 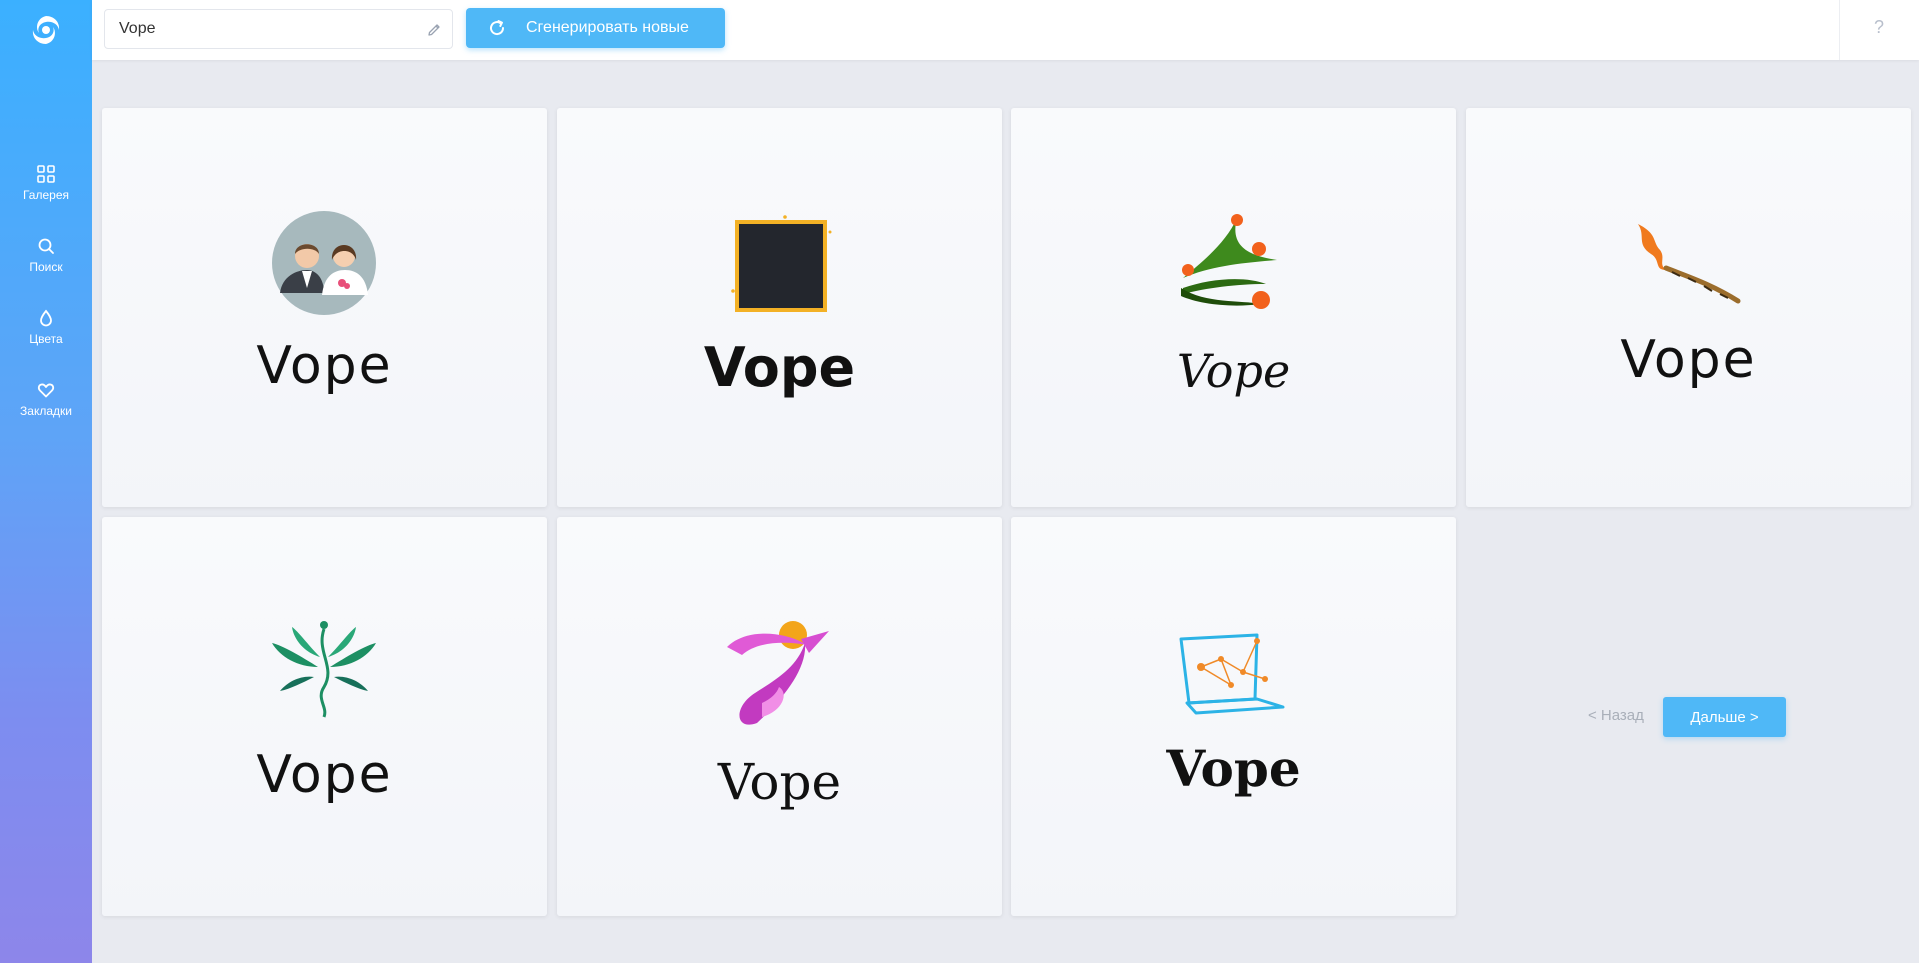 What do you see at coordinates (1005, 30) in the screenshot?
I see `top-bar: Сгенерировать новые ?` at bounding box center [1005, 30].